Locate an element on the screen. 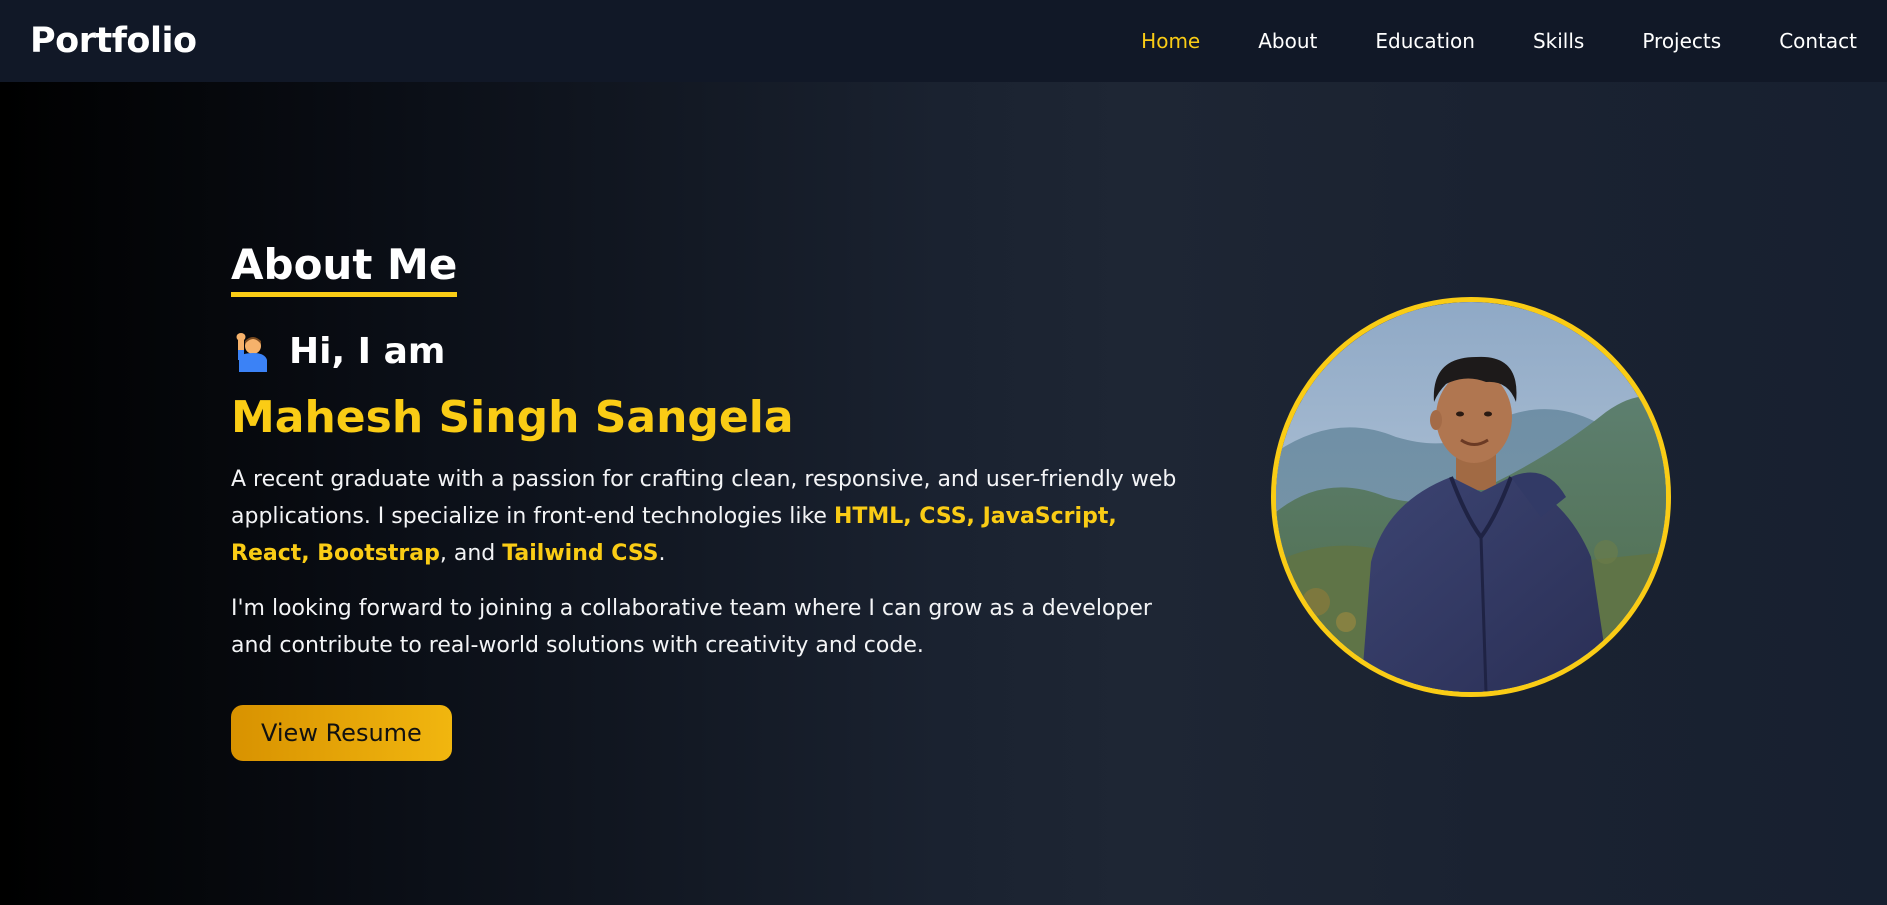  raising-hand-emoji-icon is located at coordinates (251, 352).